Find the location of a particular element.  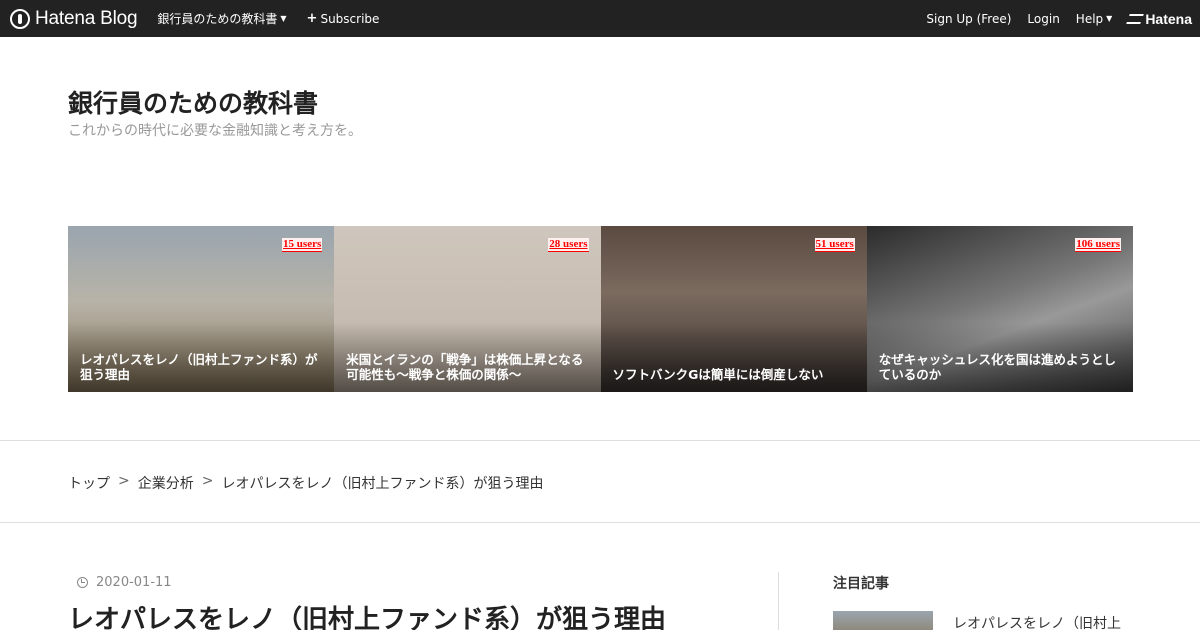

blog-description: これからの時代に必要な金融知識と考え方を。 is located at coordinates (215, 131).